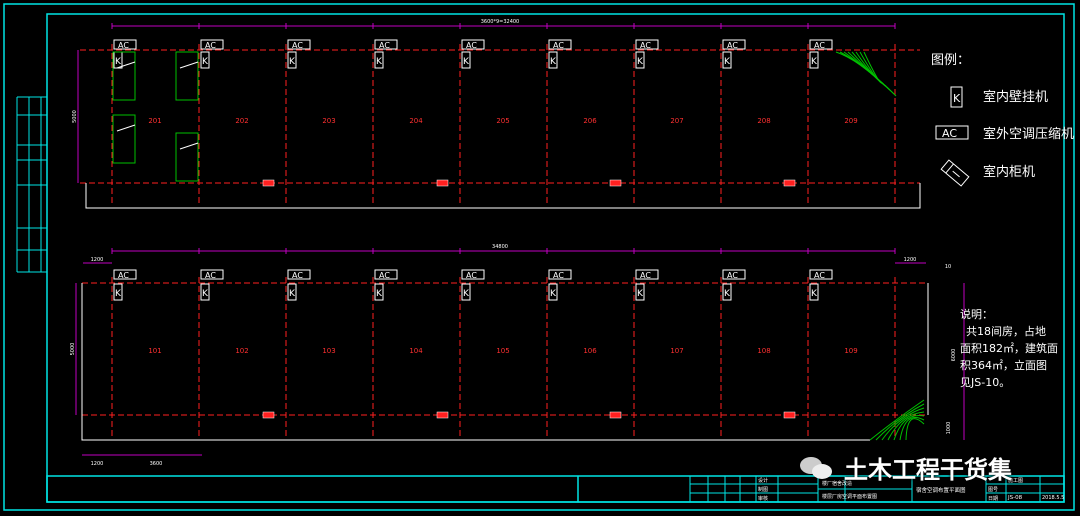  What do you see at coordinates (241, 121) in the screenshot?
I see `room-number-202: 202` at bounding box center [241, 121].